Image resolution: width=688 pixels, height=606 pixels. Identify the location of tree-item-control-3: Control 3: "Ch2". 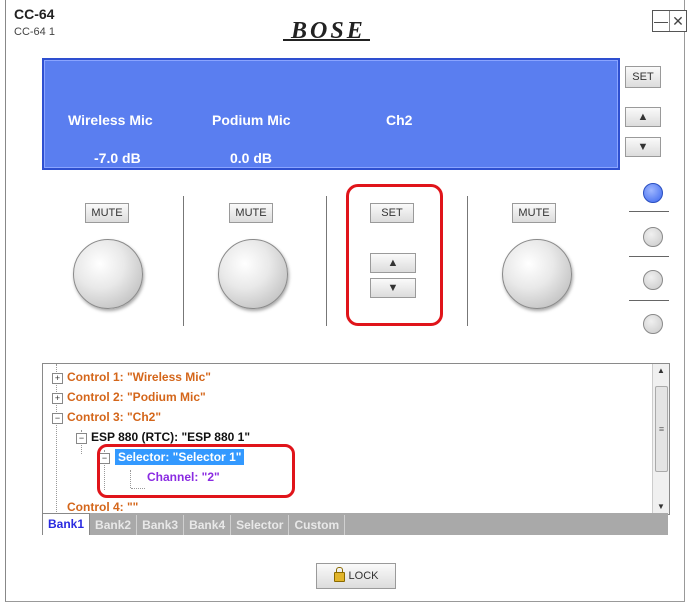
(114, 417).